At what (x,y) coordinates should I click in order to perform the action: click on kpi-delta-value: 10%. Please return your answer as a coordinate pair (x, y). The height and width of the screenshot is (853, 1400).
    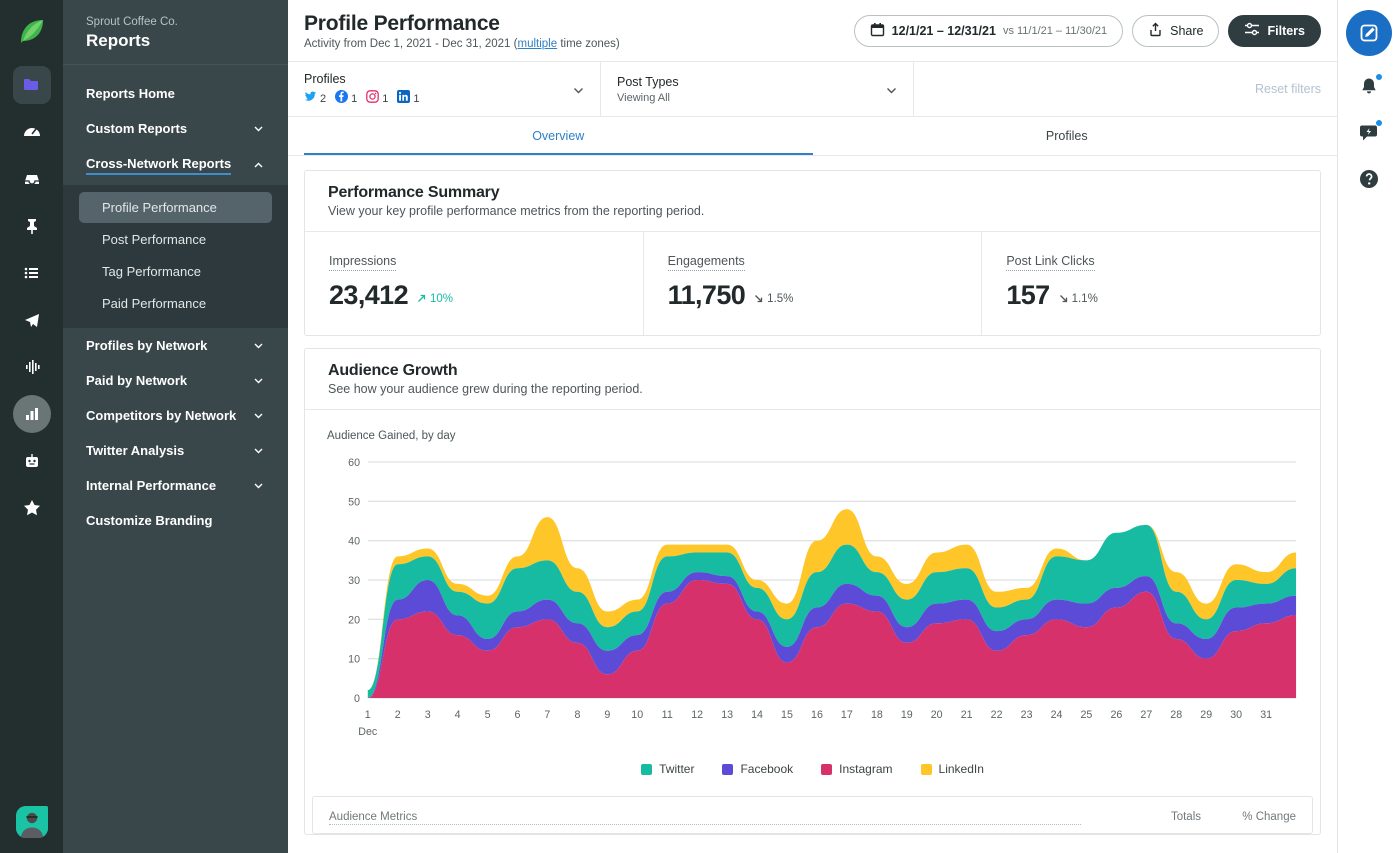
    Looking at the image, I should click on (441, 298).